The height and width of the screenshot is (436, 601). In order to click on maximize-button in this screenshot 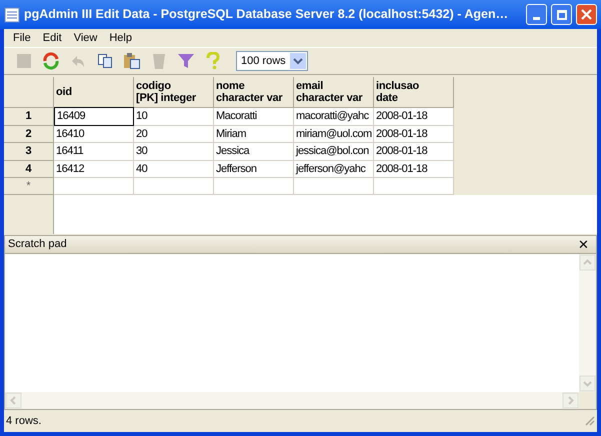, I will do `click(561, 14)`.